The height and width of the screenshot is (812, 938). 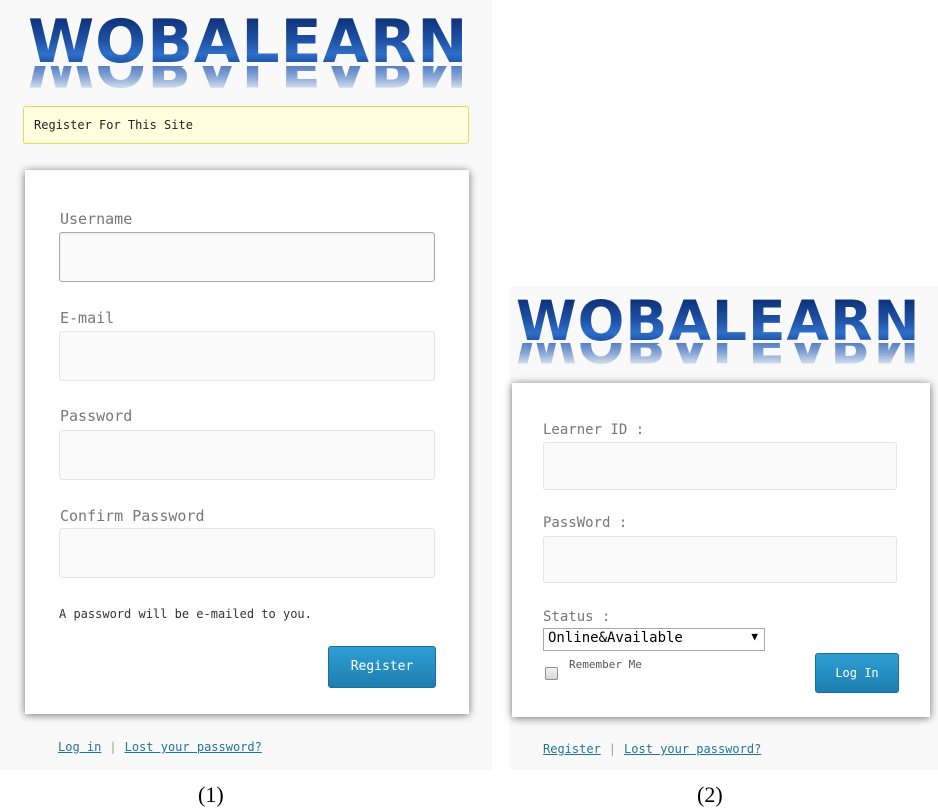 I want to click on register-logo: WOBALEARN WOBALEARN, so click(x=248, y=58).